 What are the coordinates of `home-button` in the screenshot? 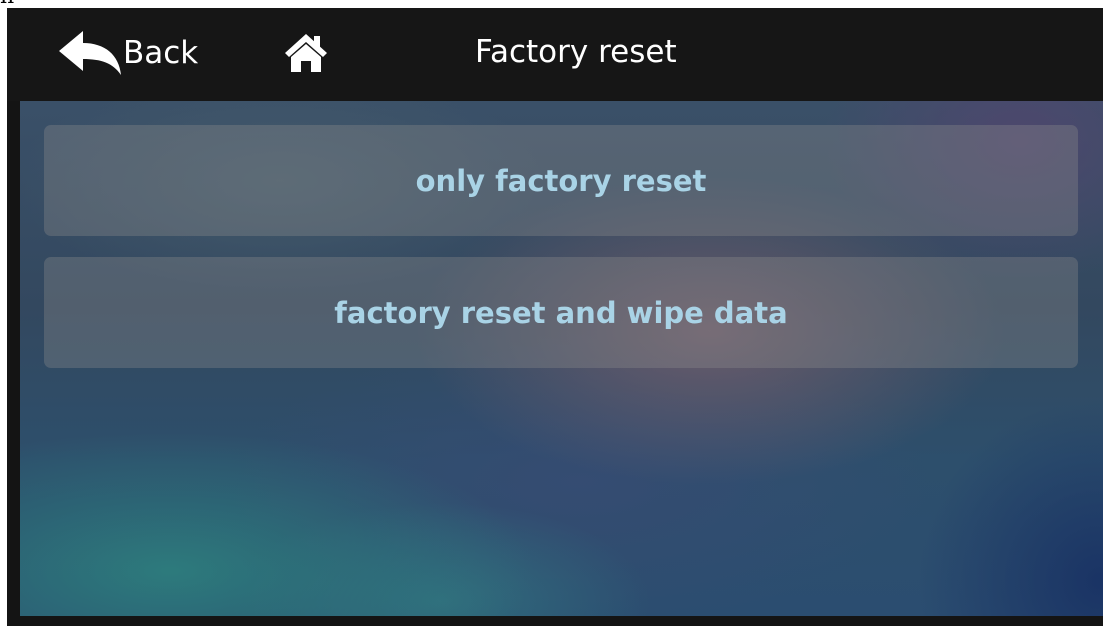 It's located at (307, 53).